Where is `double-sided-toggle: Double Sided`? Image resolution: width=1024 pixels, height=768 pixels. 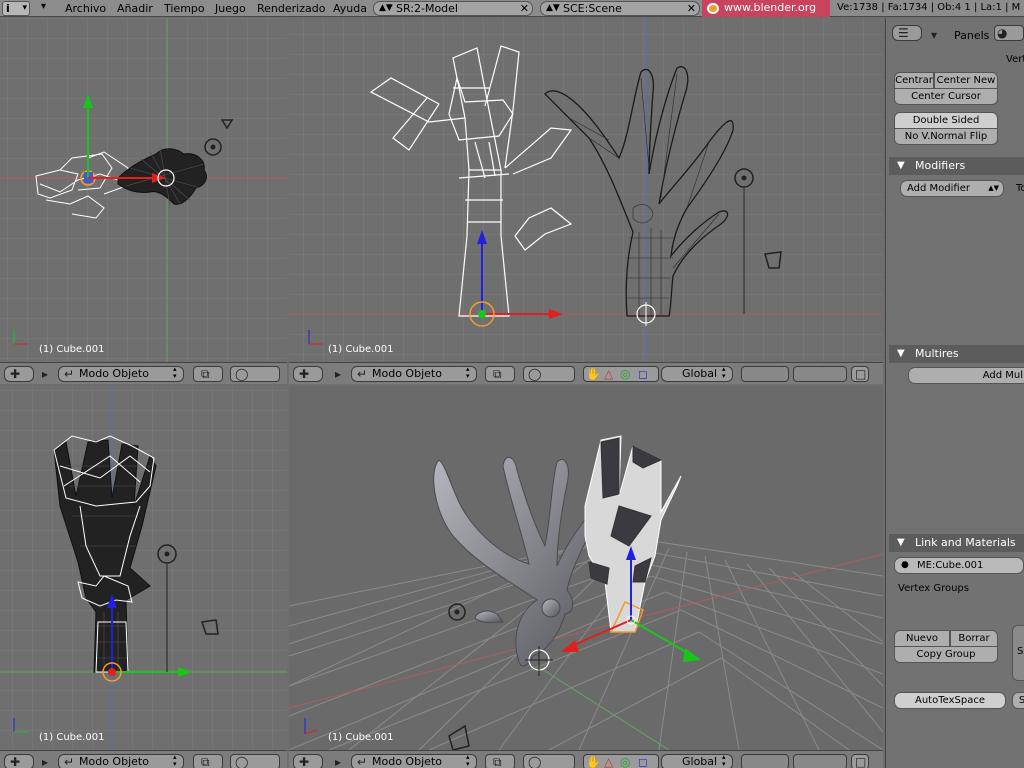
double-sided-toggle: Double Sided is located at coordinates (946, 120).